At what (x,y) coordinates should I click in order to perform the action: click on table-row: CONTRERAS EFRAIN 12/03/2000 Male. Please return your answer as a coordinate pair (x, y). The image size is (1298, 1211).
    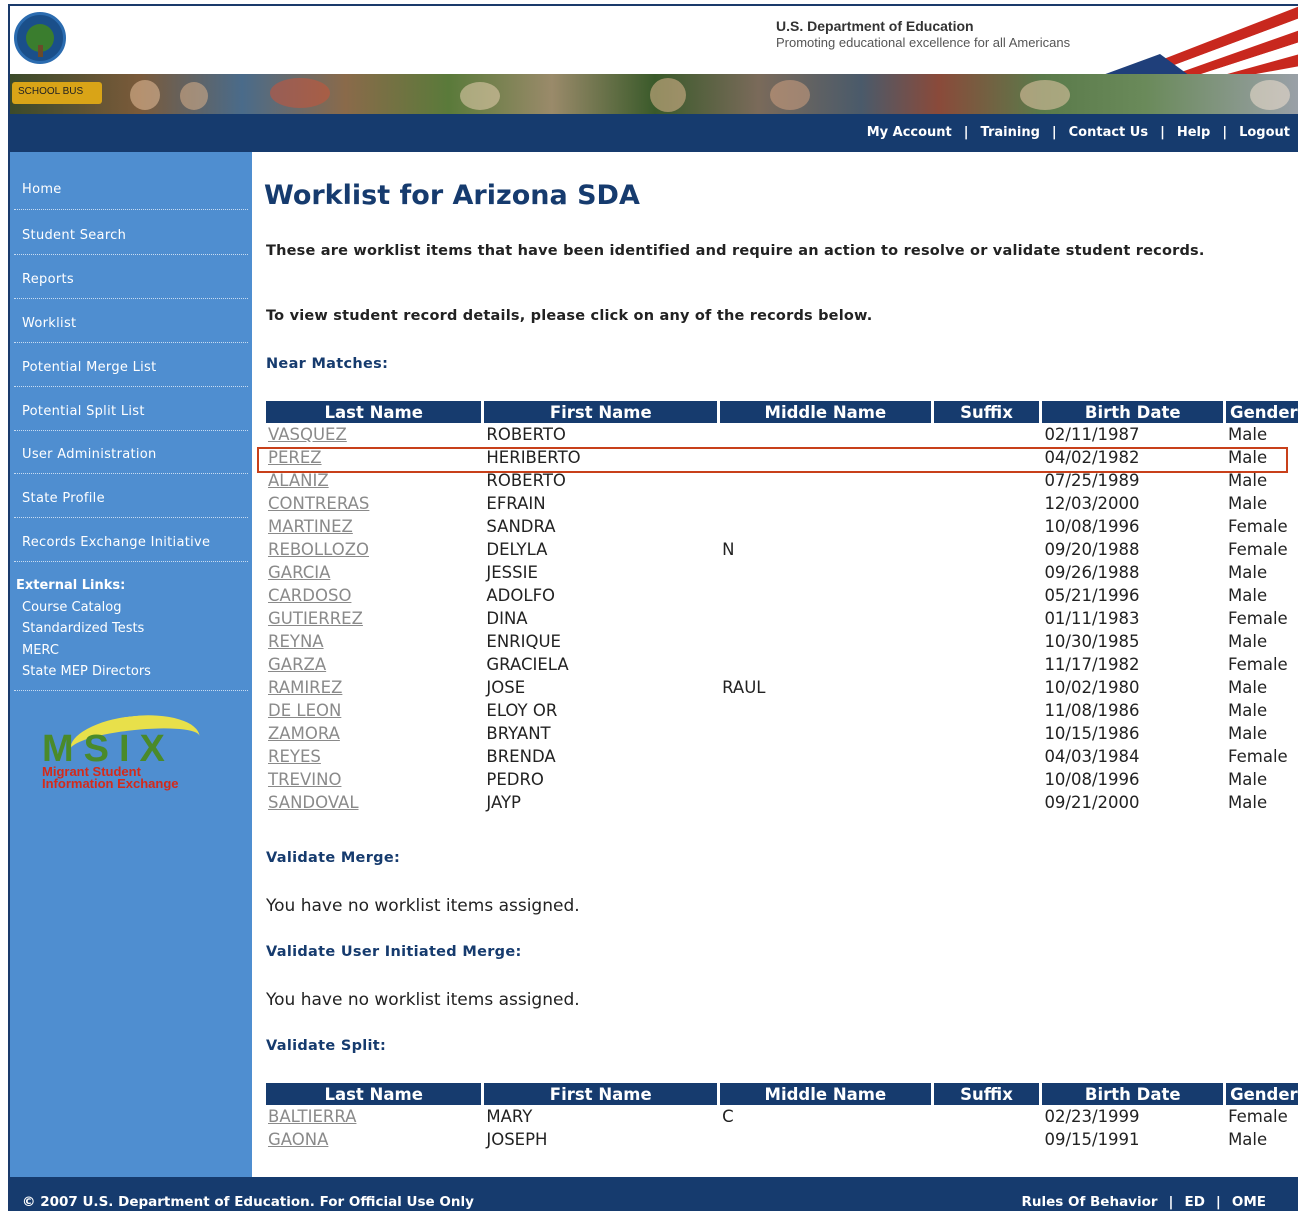
    Looking at the image, I should click on (782, 503).